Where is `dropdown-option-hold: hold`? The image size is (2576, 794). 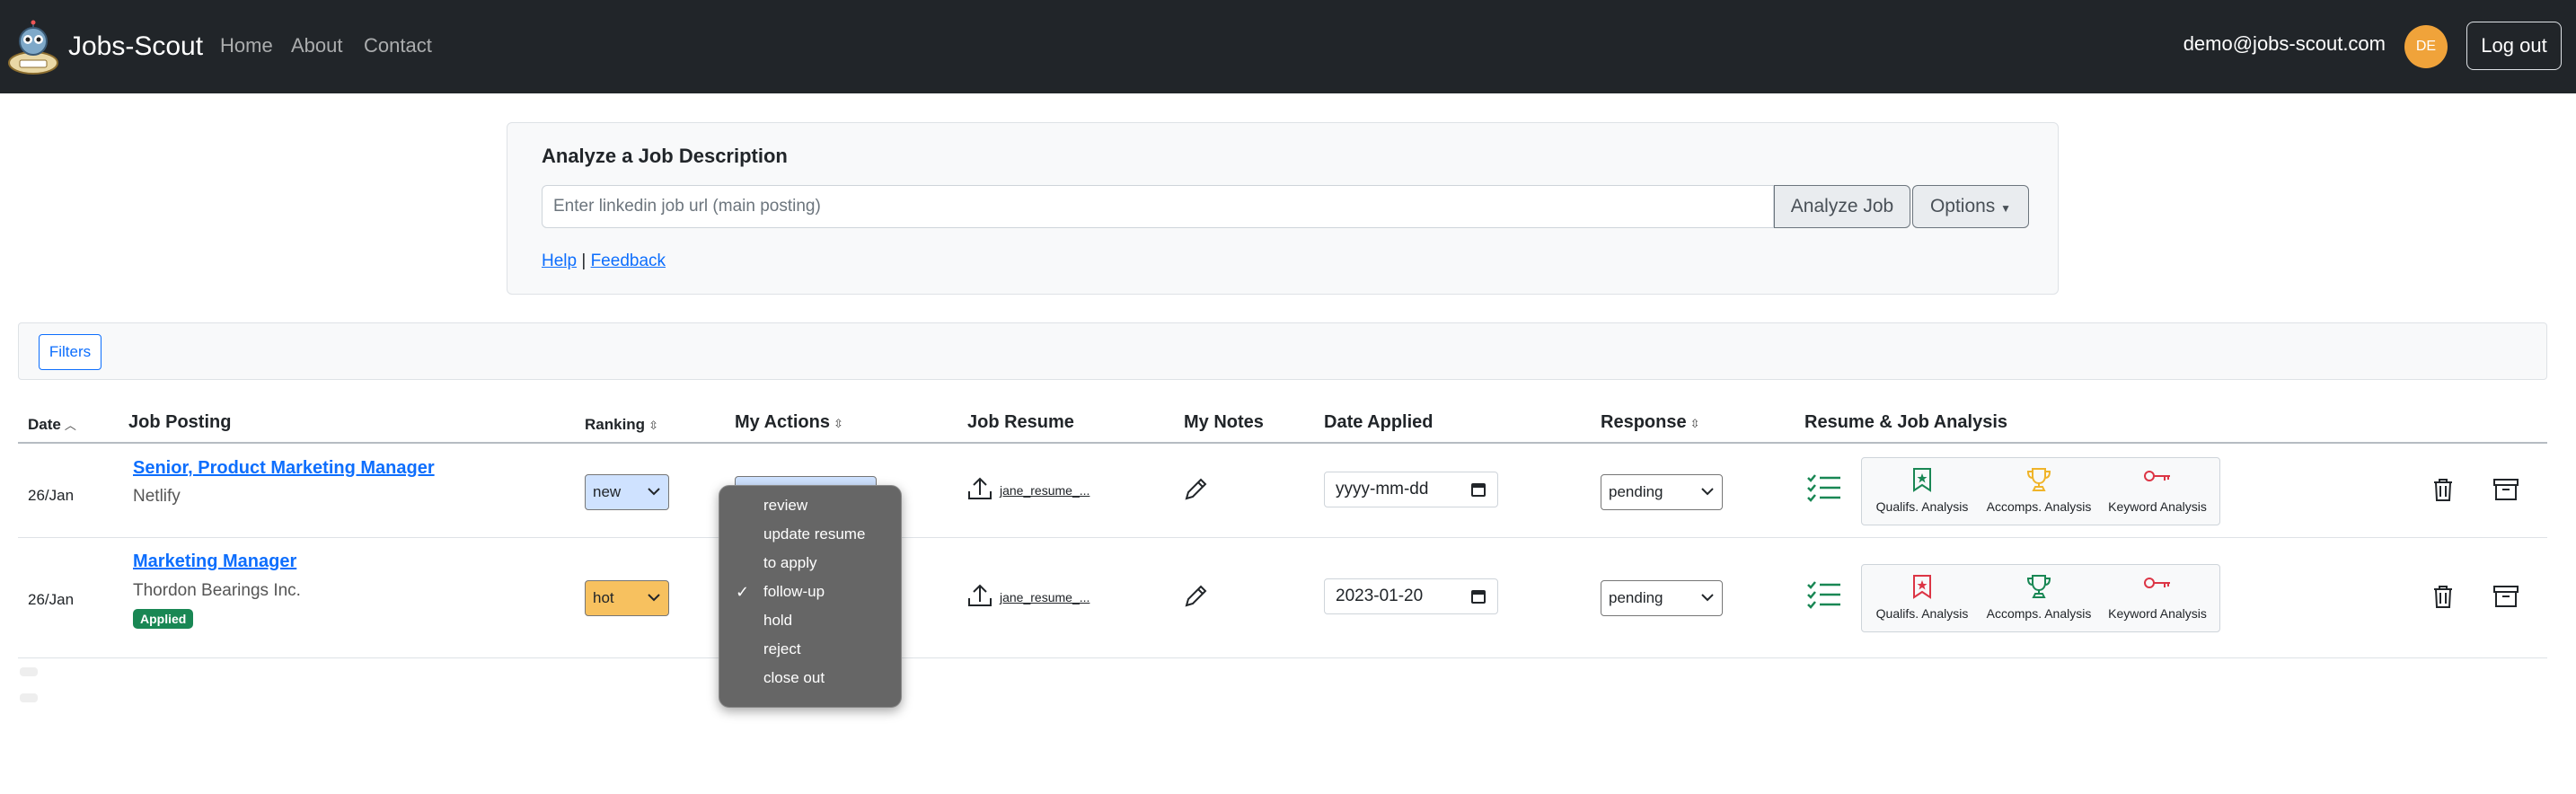 dropdown-option-hold: hold is located at coordinates (810, 620).